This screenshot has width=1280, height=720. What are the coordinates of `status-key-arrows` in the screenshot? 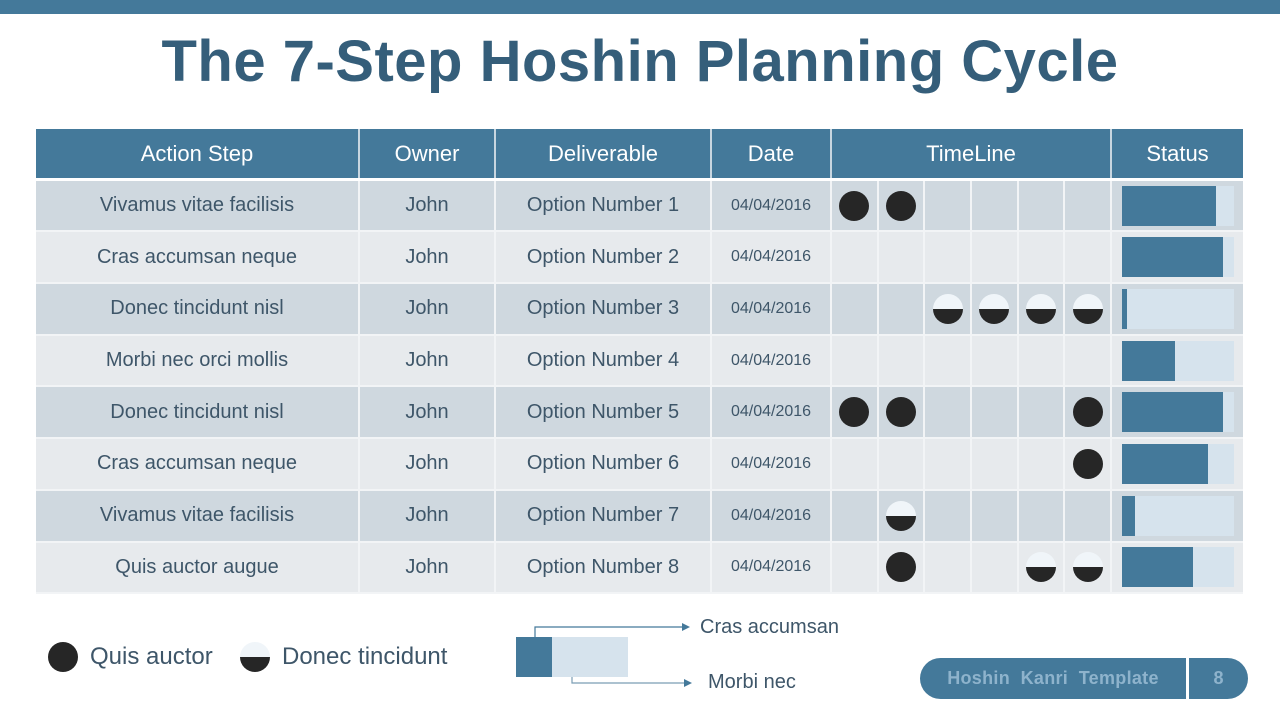 It's located at (613, 655).